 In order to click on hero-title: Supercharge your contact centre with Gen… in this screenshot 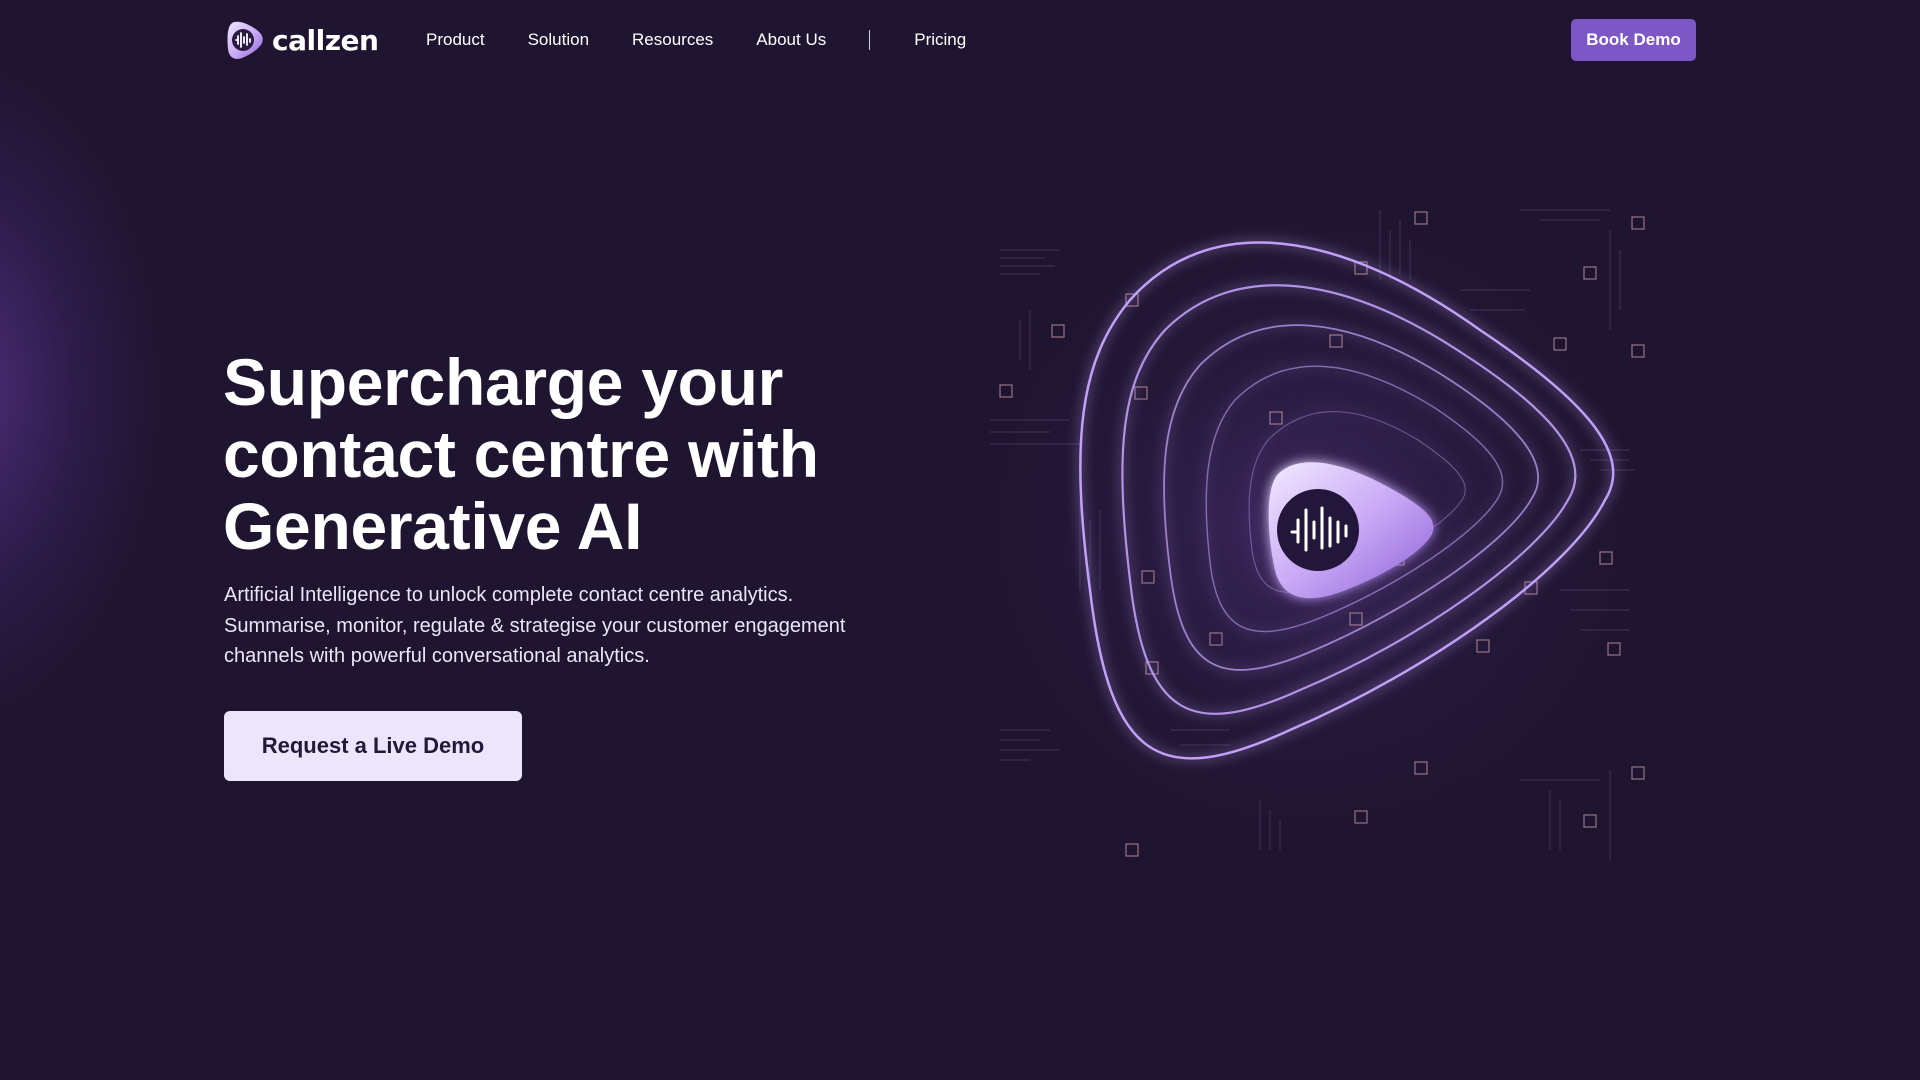, I will do `click(563, 454)`.